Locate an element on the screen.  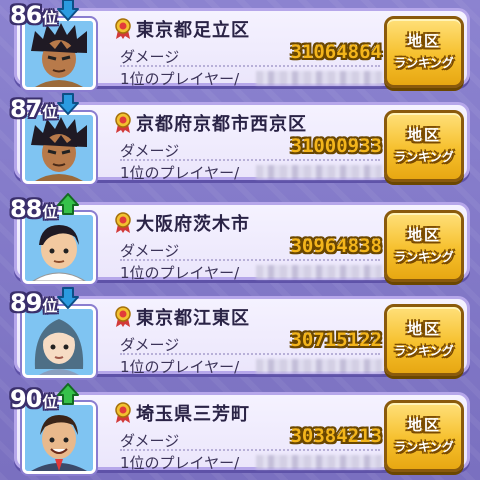
damage-value: 31064864 is located at coordinates (336, 52).